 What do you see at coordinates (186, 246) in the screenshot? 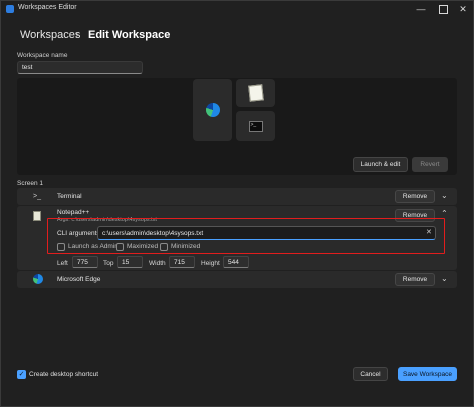
I see `minimized-label: Minimized` at bounding box center [186, 246].